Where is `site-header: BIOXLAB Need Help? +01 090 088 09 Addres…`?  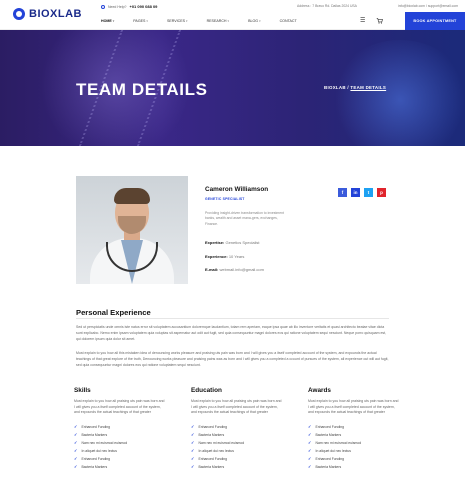
site-header: BIOXLAB Need Help? +01 090 088 09 Addres… is located at coordinates (232, 15).